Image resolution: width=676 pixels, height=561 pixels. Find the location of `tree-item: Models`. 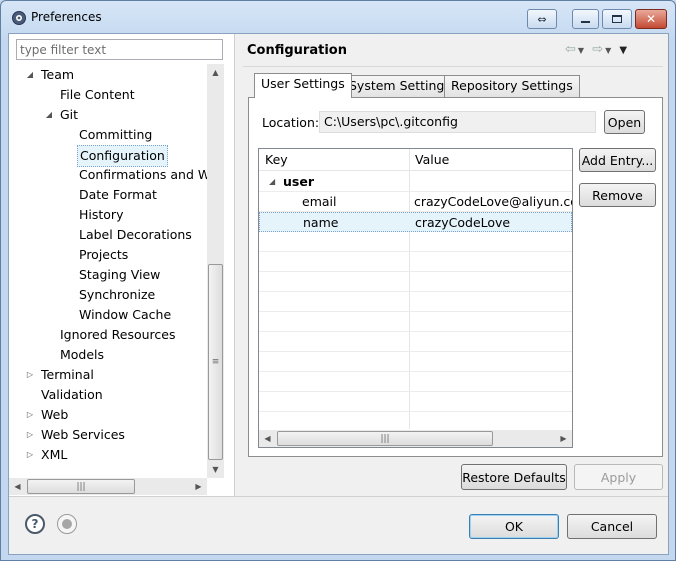

tree-item: Models is located at coordinates (108, 355).